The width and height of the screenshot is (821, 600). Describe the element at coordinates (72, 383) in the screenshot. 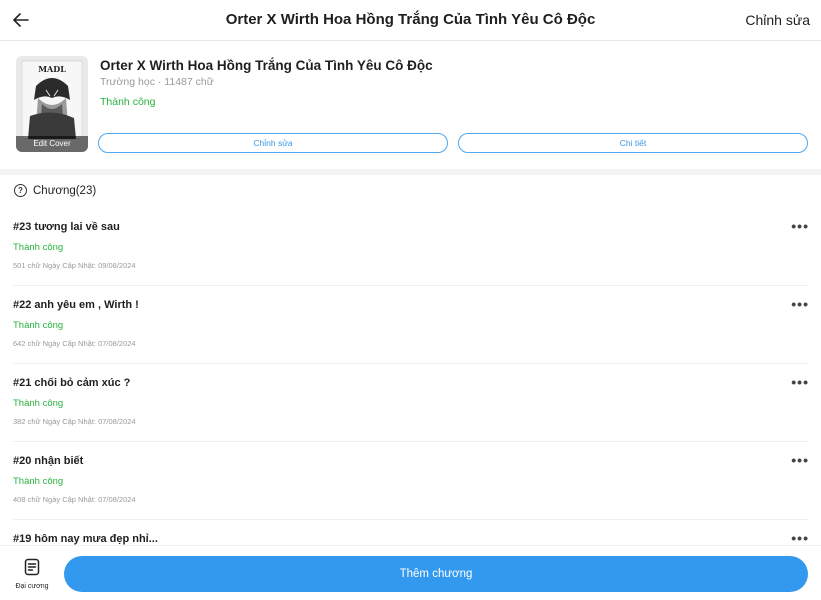

I see `chapter-title: #21 chối bỏ cảm xúc ?` at that location.